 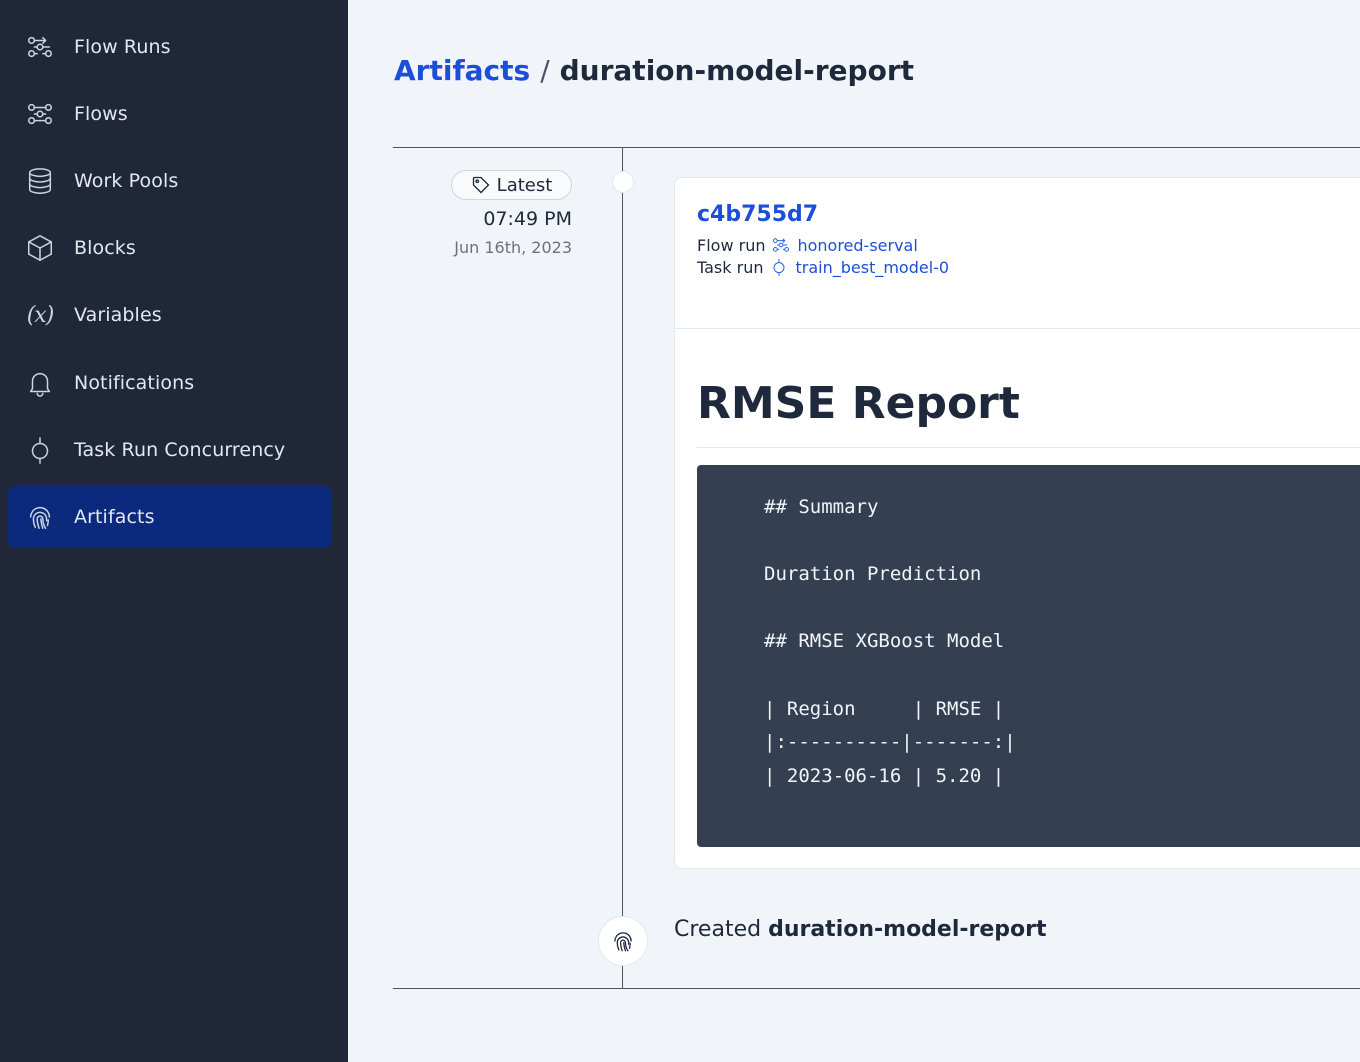 What do you see at coordinates (622, 568) in the screenshot?
I see `timeline-line` at bounding box center [622, 568].